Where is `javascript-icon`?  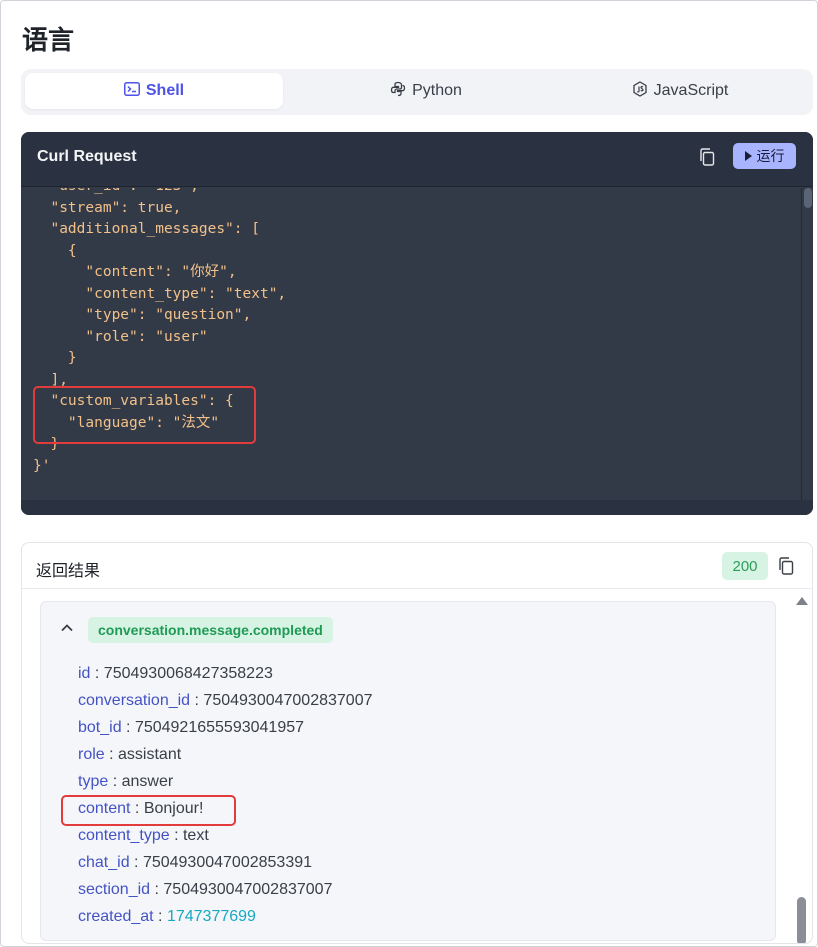 javascript-icon is located at coordinates (640, 91).